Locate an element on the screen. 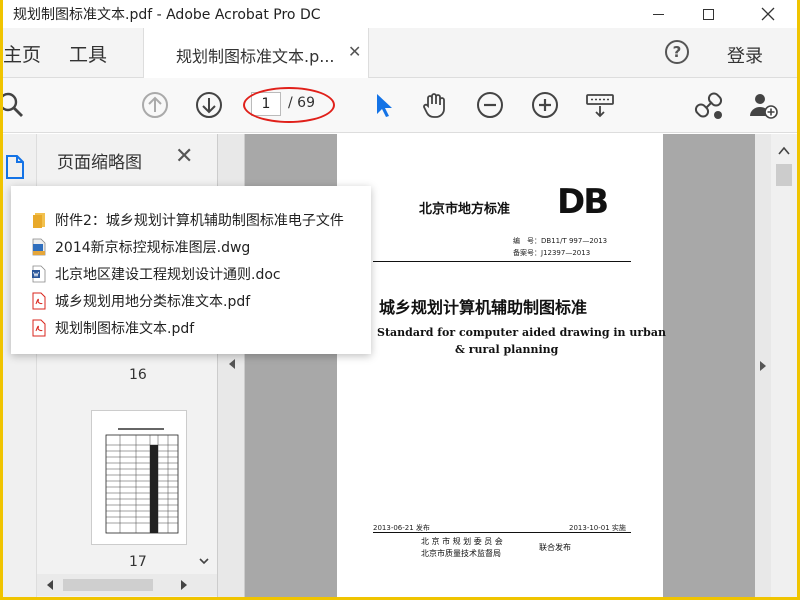 The width and height of the screenshot is (800, 600). pdf-publisher-1: 北 京 市 规 划 委 员 会 is located at coordinates (462, 541).